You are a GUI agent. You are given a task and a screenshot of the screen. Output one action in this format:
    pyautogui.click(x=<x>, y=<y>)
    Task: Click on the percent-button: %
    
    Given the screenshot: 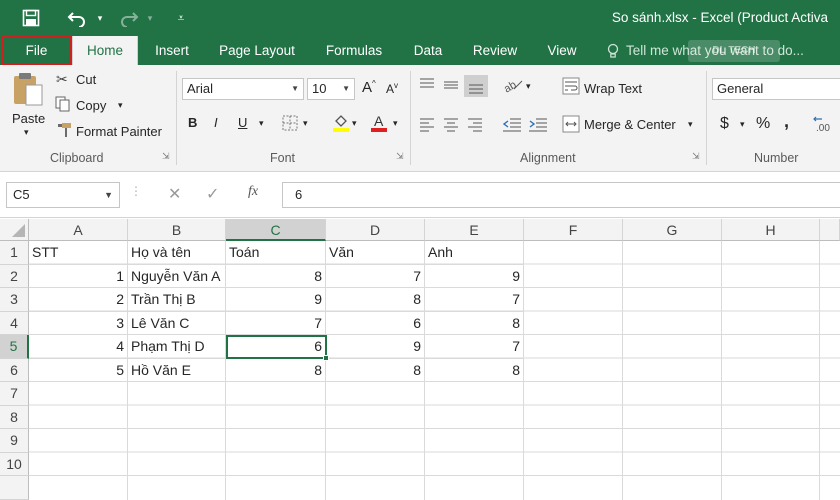 What is the action you would take?
    pyautogui.click(x=763, y=124)
    